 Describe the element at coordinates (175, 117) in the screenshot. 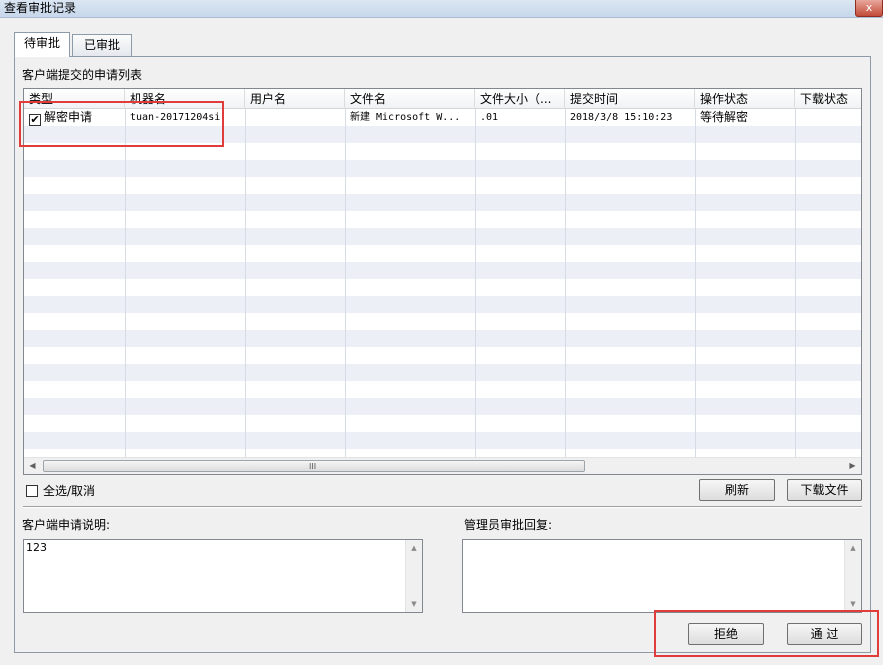

I see `row-machine: tuan-20171204si` at that location.